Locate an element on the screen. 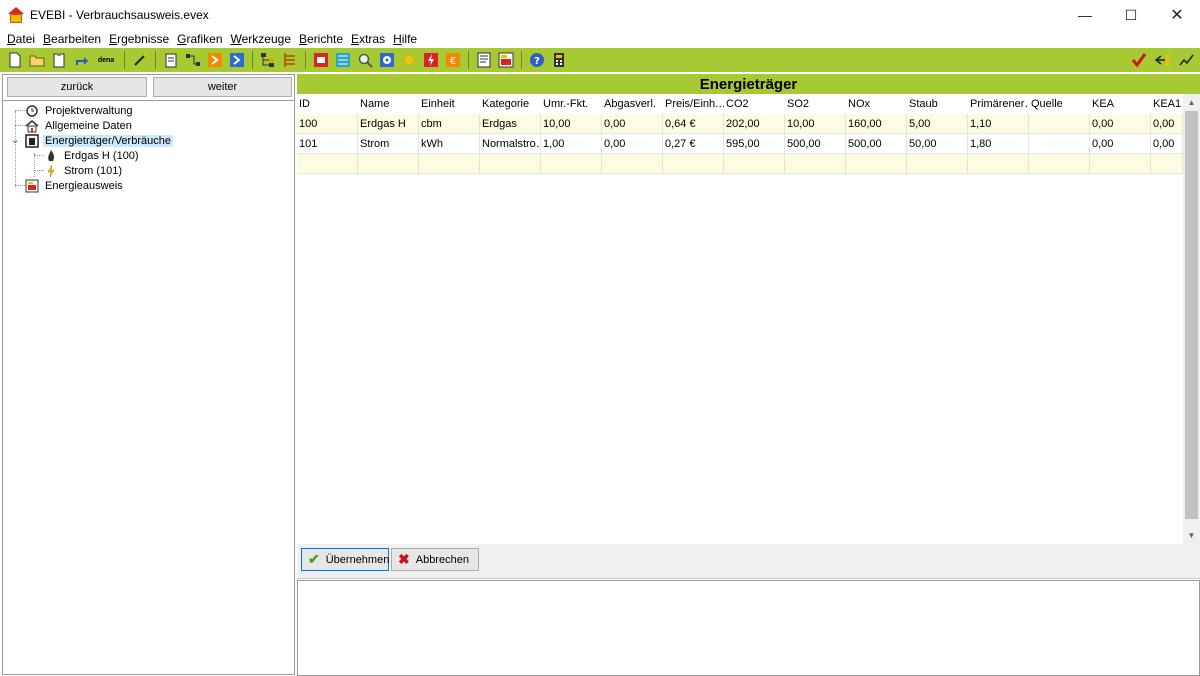 The width and height of the screenshot is (1200, 676). red-window-icon is located at coordinates (321, 60).